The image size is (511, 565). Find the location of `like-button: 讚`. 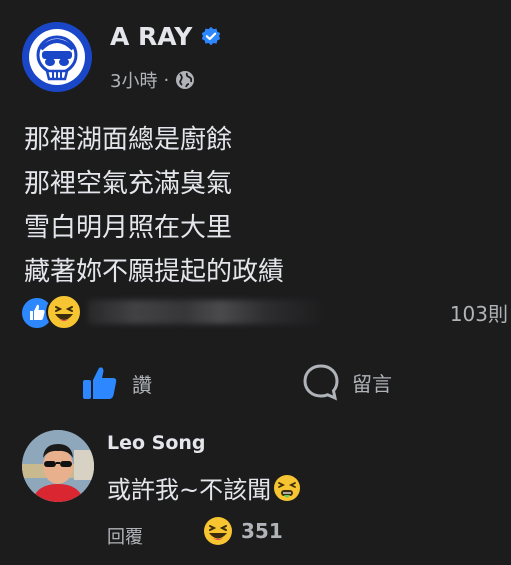

like-button: 讚 is located at coordinates (116, 383).